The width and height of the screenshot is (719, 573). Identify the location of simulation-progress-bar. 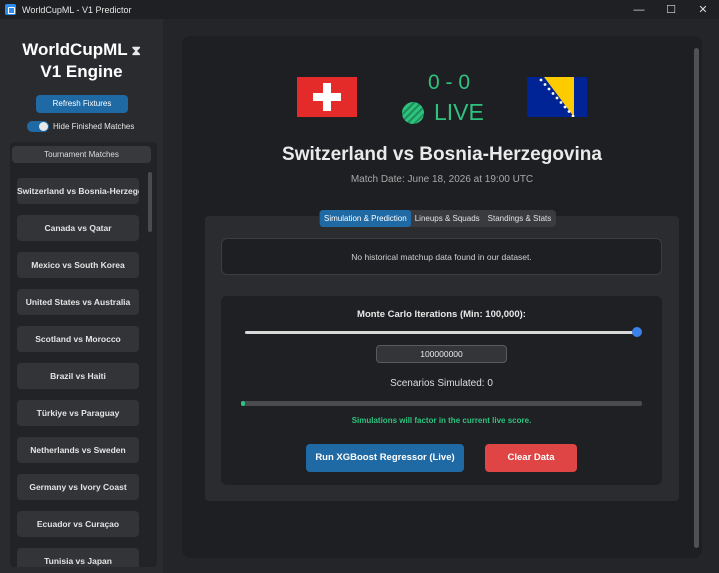
(441, 403).